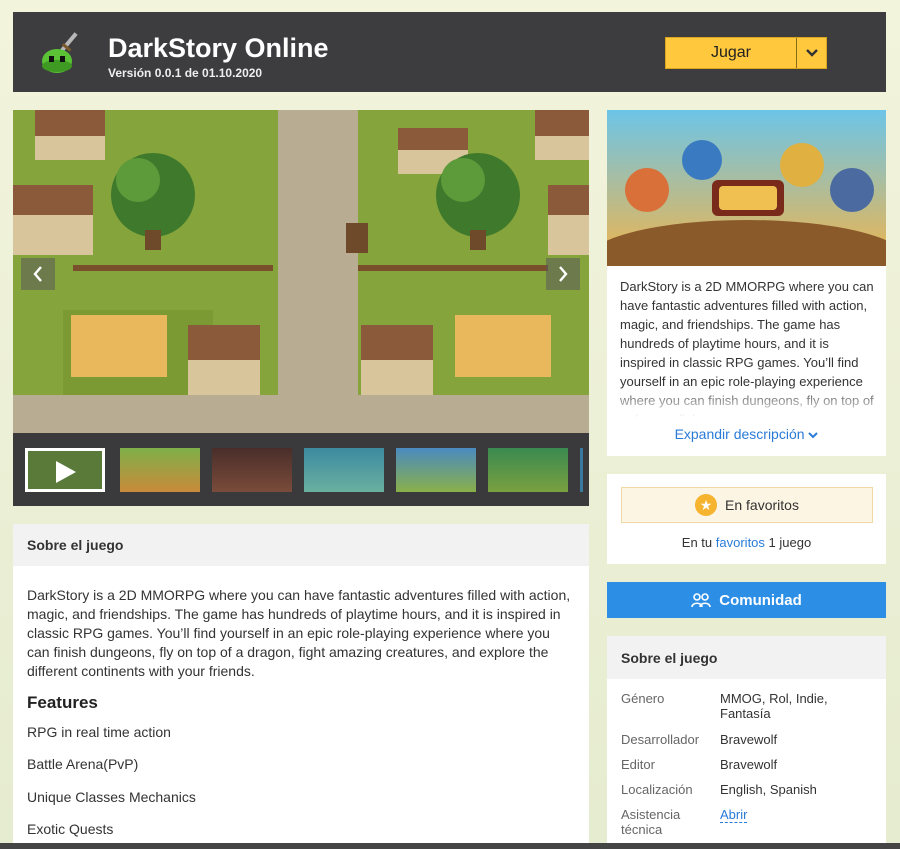 The width and height of the screenshot is (900, 849). What do you see at coordinates (651, 822) in the screenshot?
I see `info-label-support: Asistencia técnica` at bounding box center [651, 822].